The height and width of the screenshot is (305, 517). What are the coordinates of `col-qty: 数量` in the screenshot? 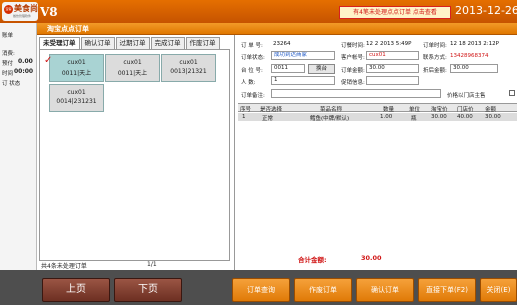 It's located at (389, 110).